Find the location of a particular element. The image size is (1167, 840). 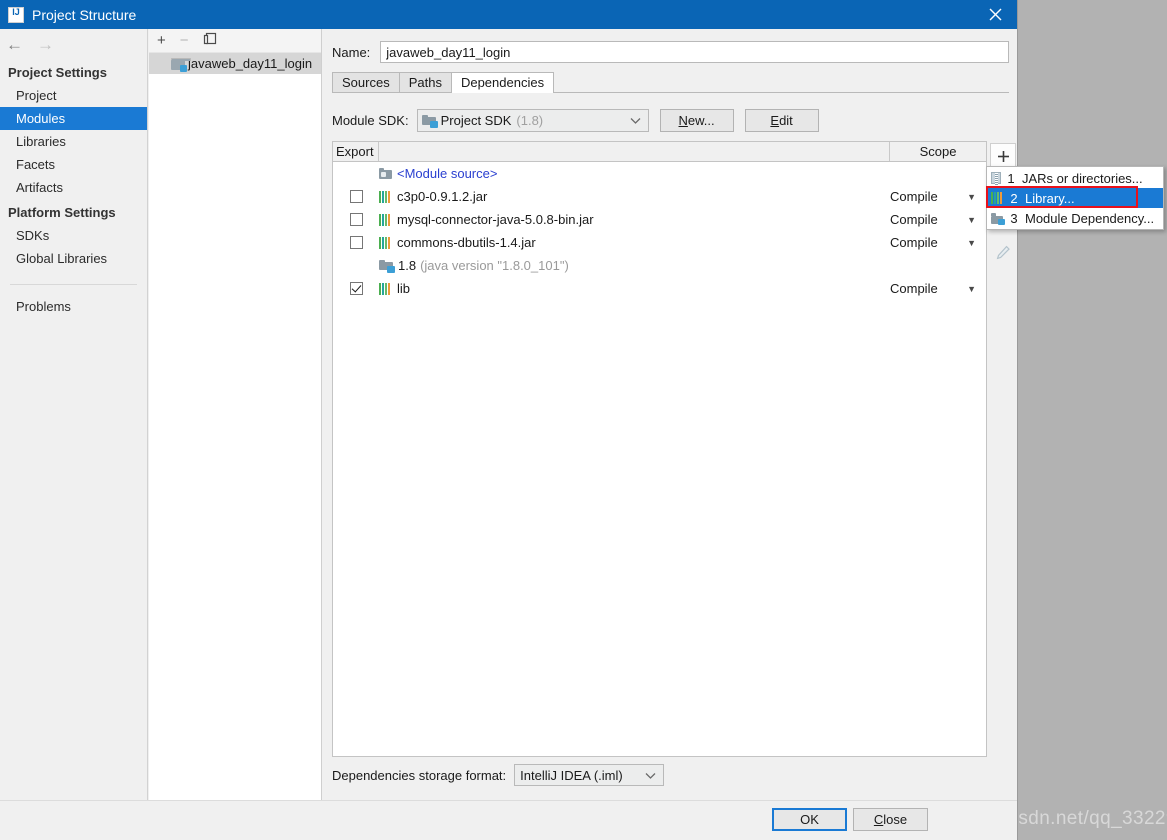

dialog-titlebar: Project Structure is located at coordinates (508, 14).